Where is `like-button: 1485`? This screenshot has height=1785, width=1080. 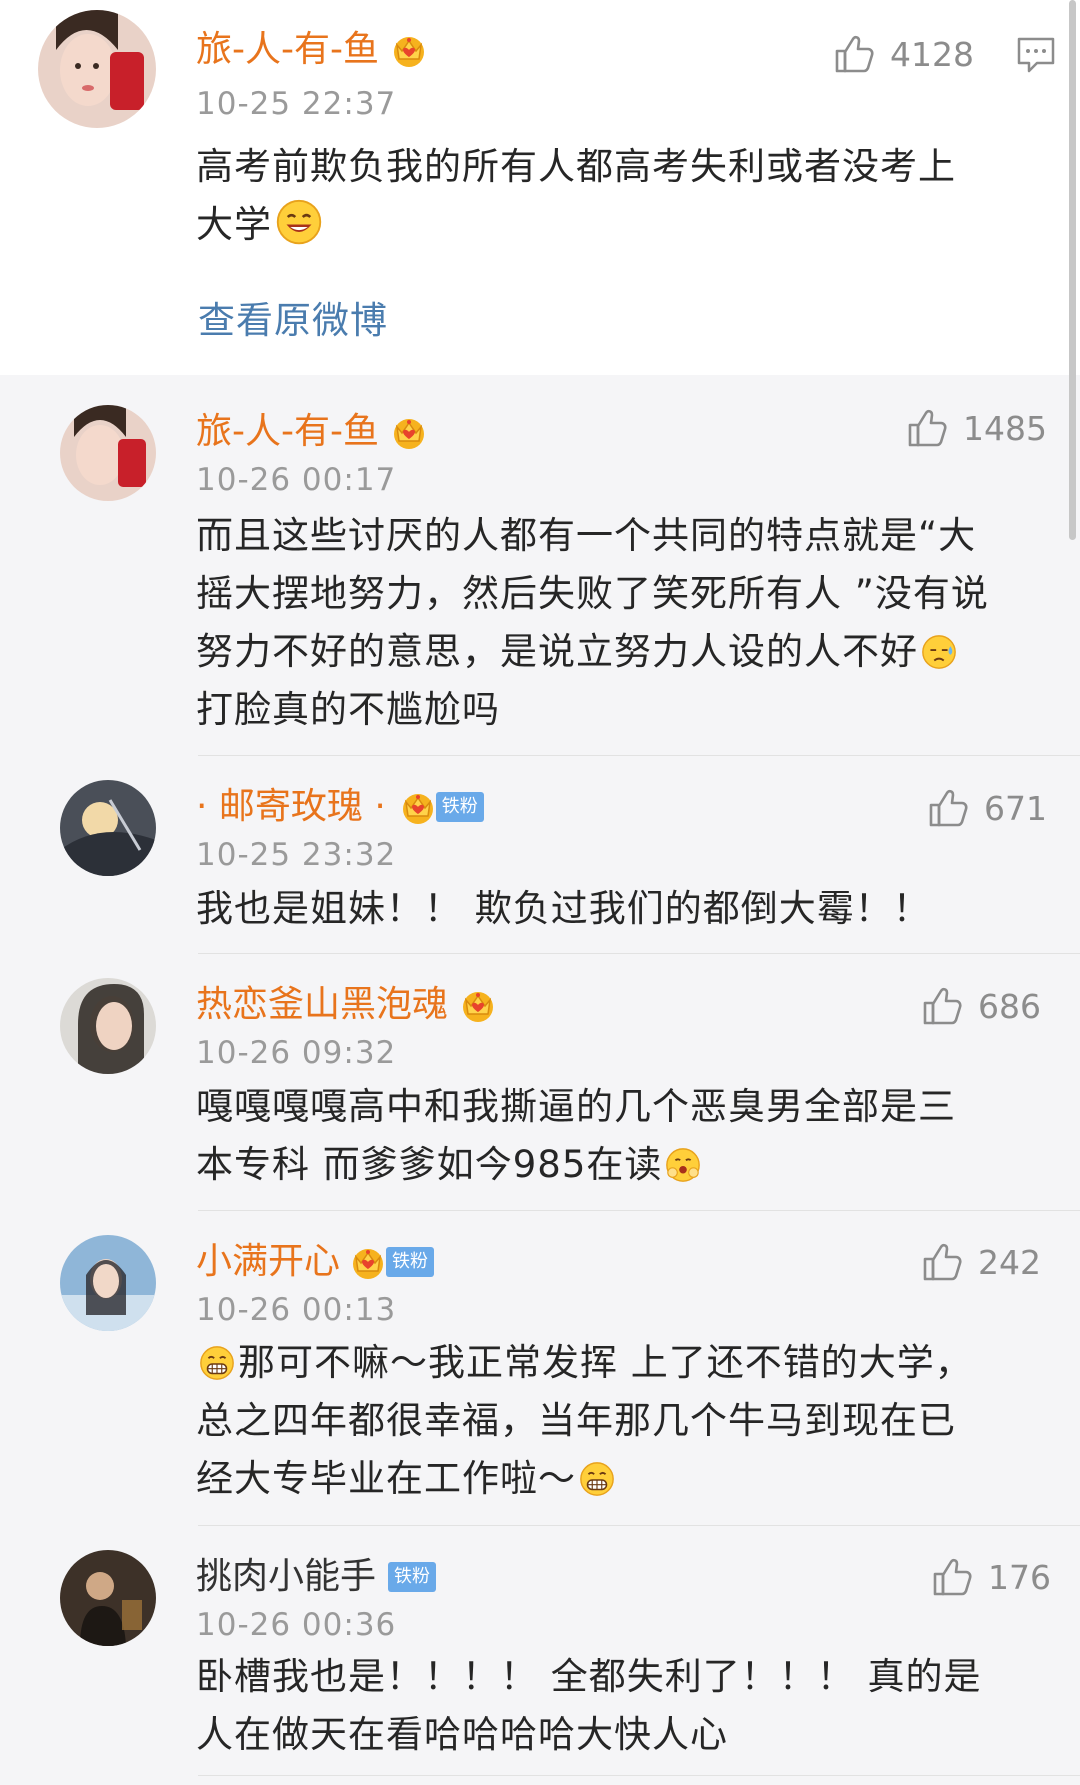 like-button: 1485 is located at coordinates (976, 428).